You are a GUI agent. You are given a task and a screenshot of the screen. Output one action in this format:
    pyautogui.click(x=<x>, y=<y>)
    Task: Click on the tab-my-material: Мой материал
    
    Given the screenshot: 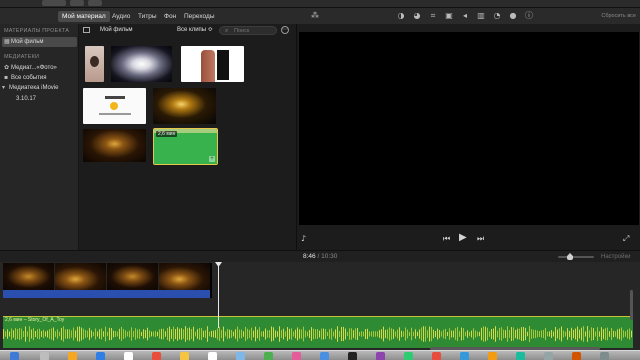 What is the action you would take?
    pyautogui.click(x=84, y=16)
    